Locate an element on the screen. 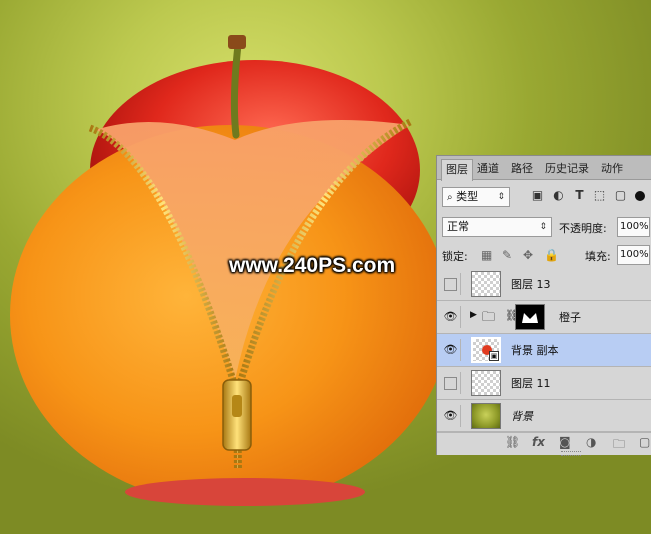 This screenshot has height=534, width=651. layer-mask-thumbnail is located at coordinates (530, 317).